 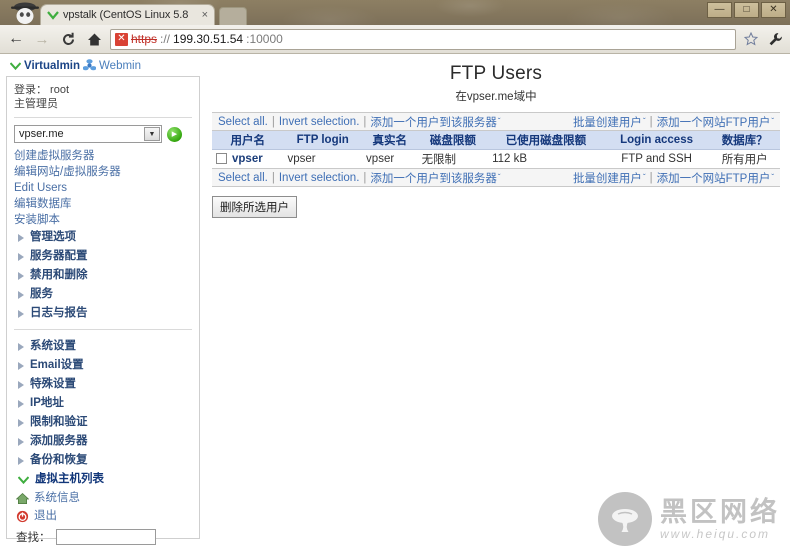 What do you see at coordinates (546, 140) in the screenshot?
I see `column-header-used-quota: 已使用磁盘限额` at bounding box center [546, 140].